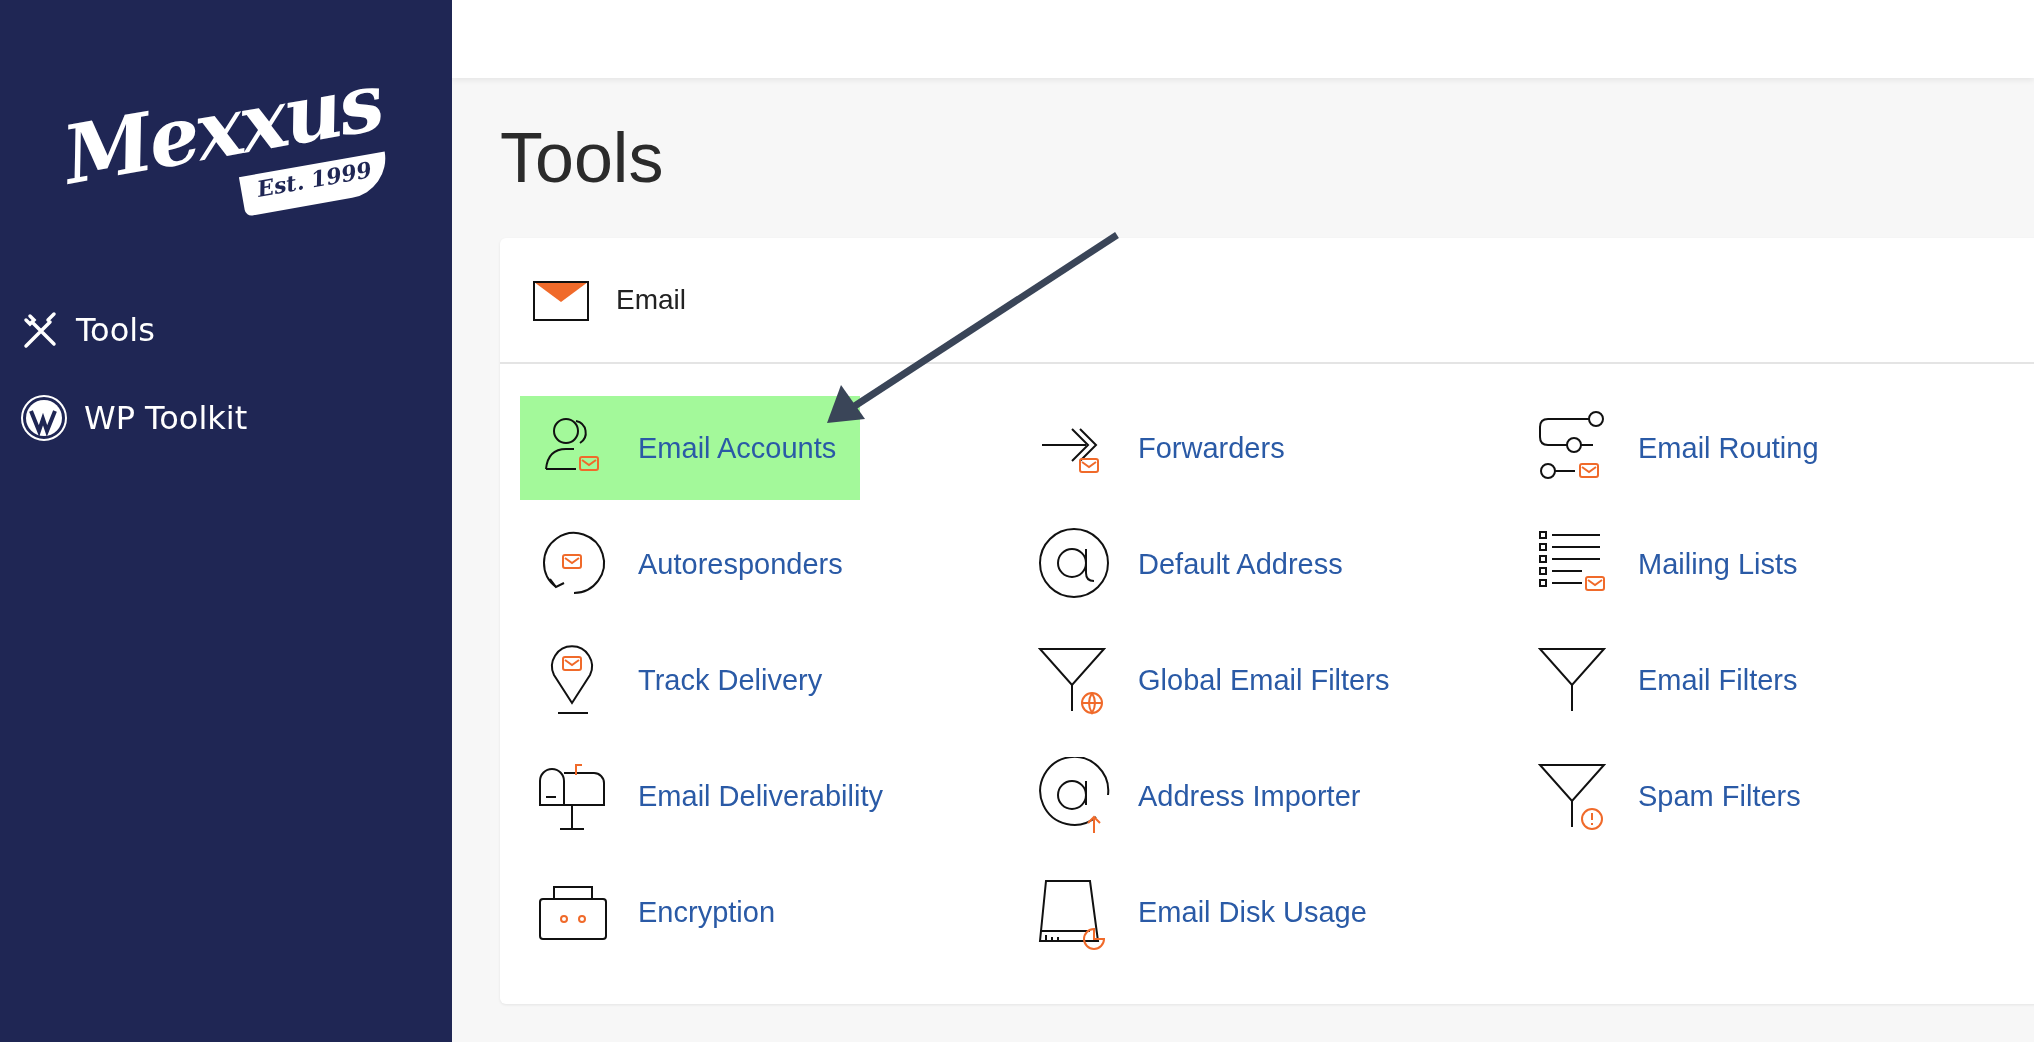 Image resolution: width=2034 pixels, height=1042 pixels. Describe the element at coordinates (693, 564) in the screenshot. I see `tool-link: Autoresponders` at that location.